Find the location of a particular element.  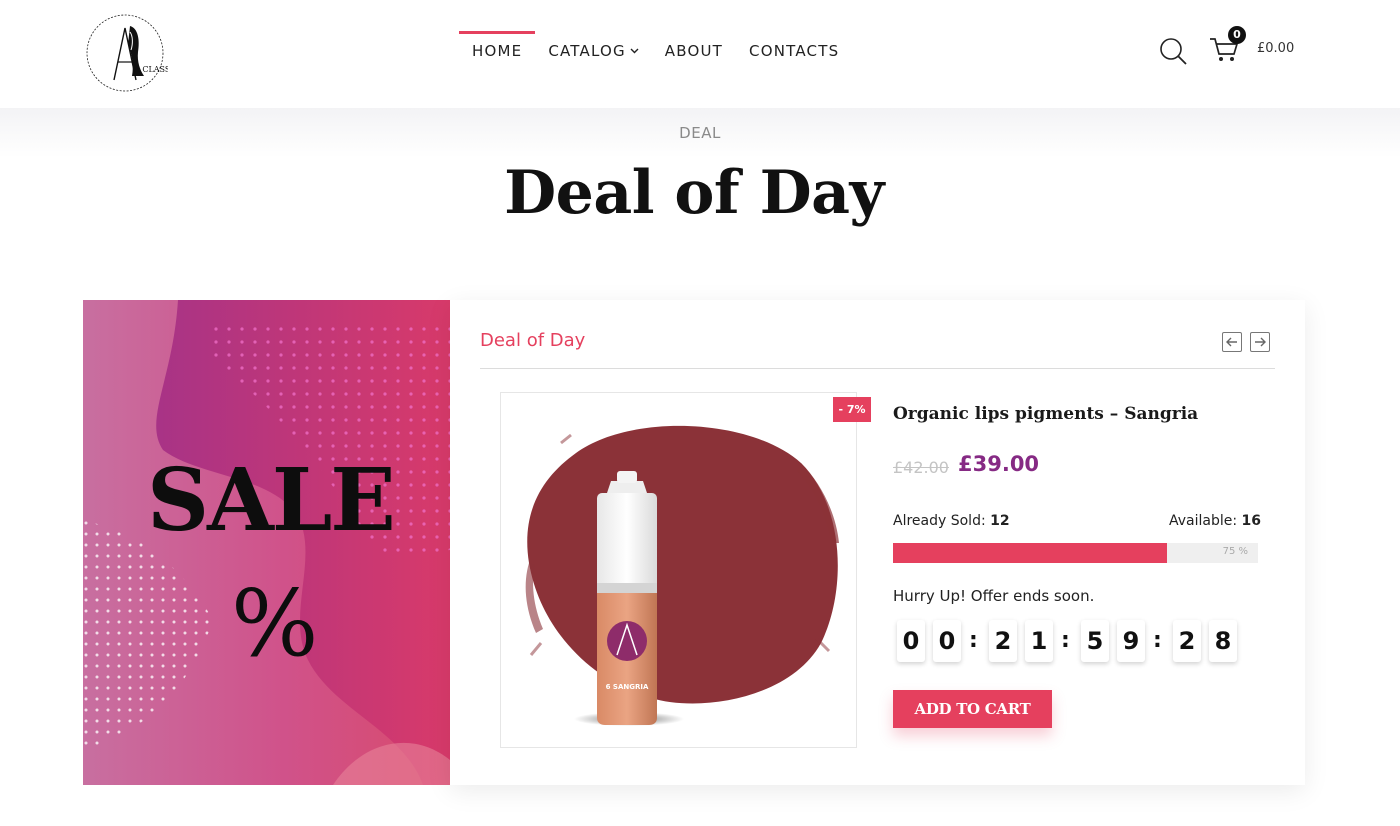

svg-text: 6 SANGRIA is located at coordinates (627, 687).